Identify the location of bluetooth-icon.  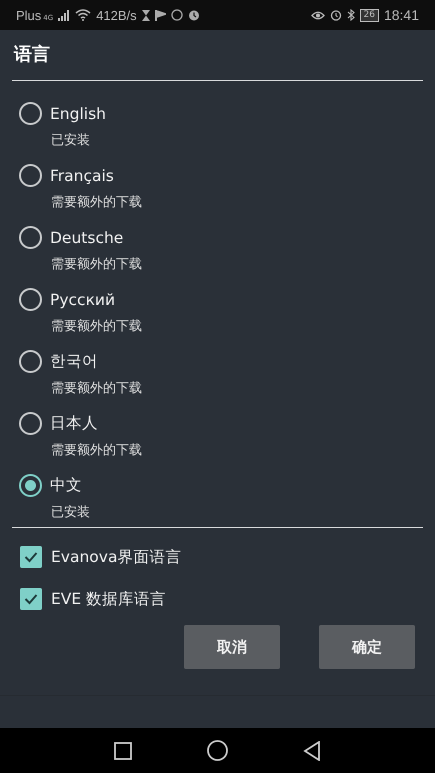
(350, 15).